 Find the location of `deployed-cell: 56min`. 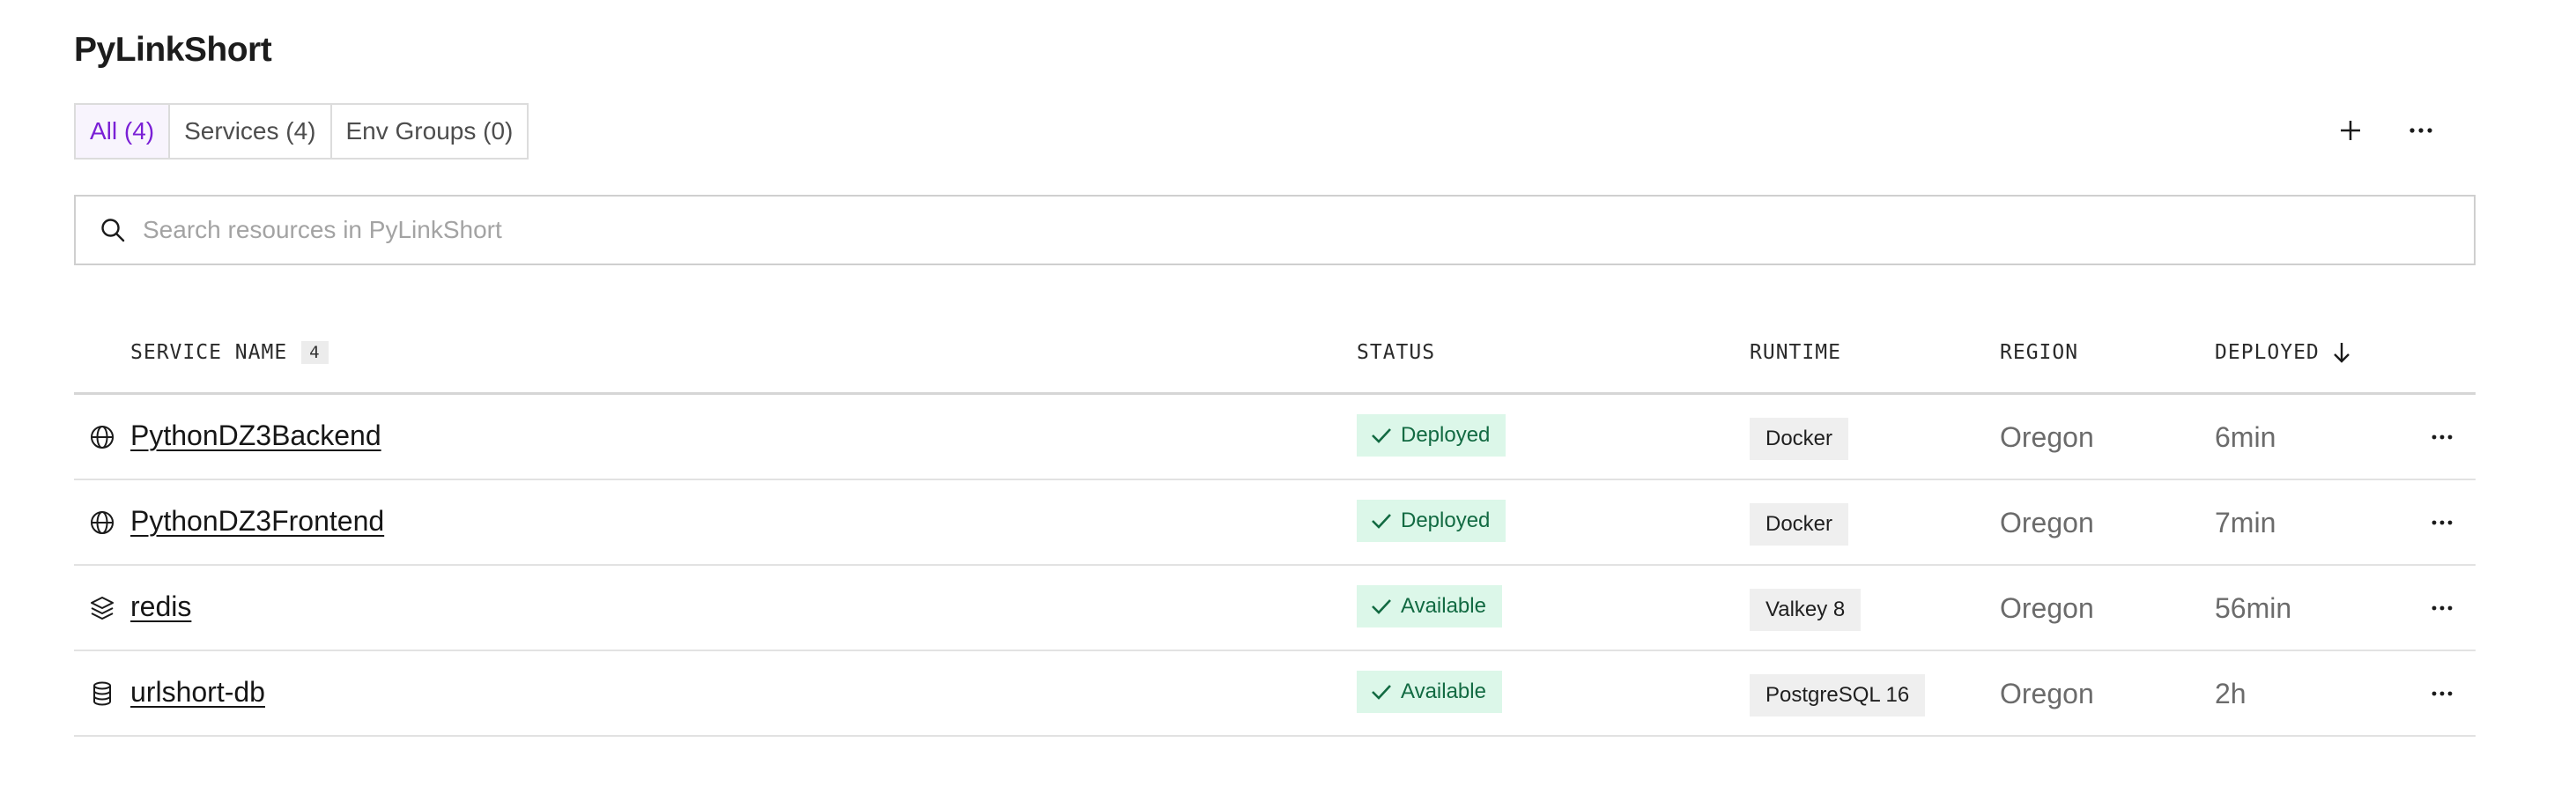

deployed-cell: 56min is located at coordinates (2254, 608).